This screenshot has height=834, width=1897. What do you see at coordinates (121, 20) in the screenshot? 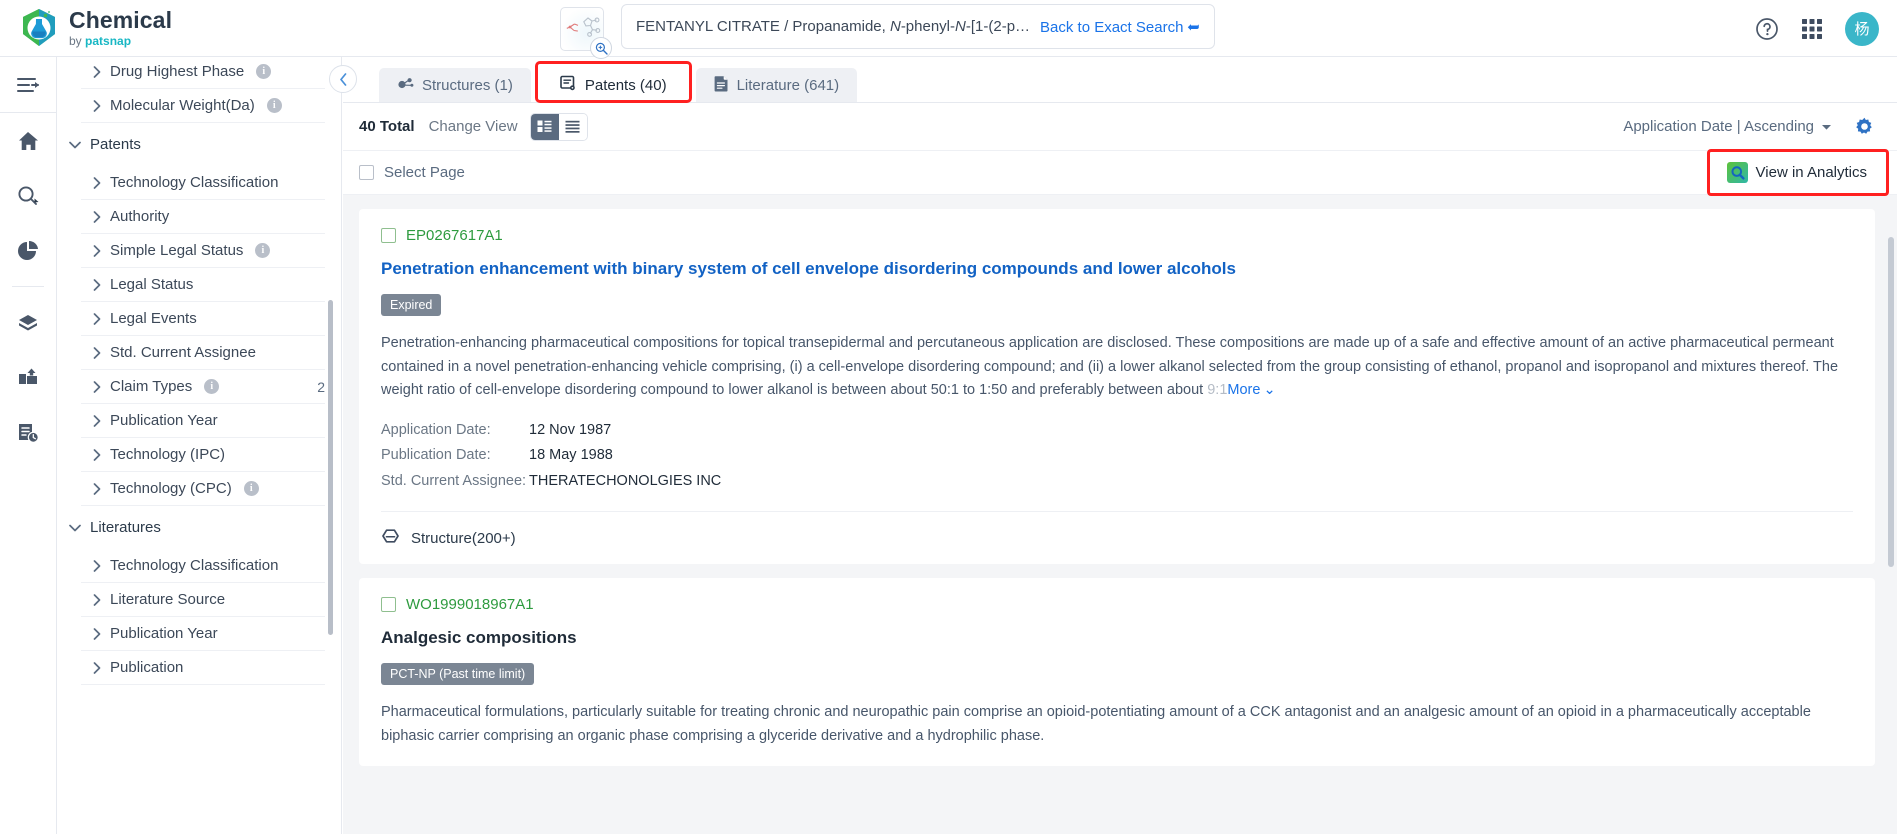
I see `brand-name: Chemical` at bounding box center [121, 20].